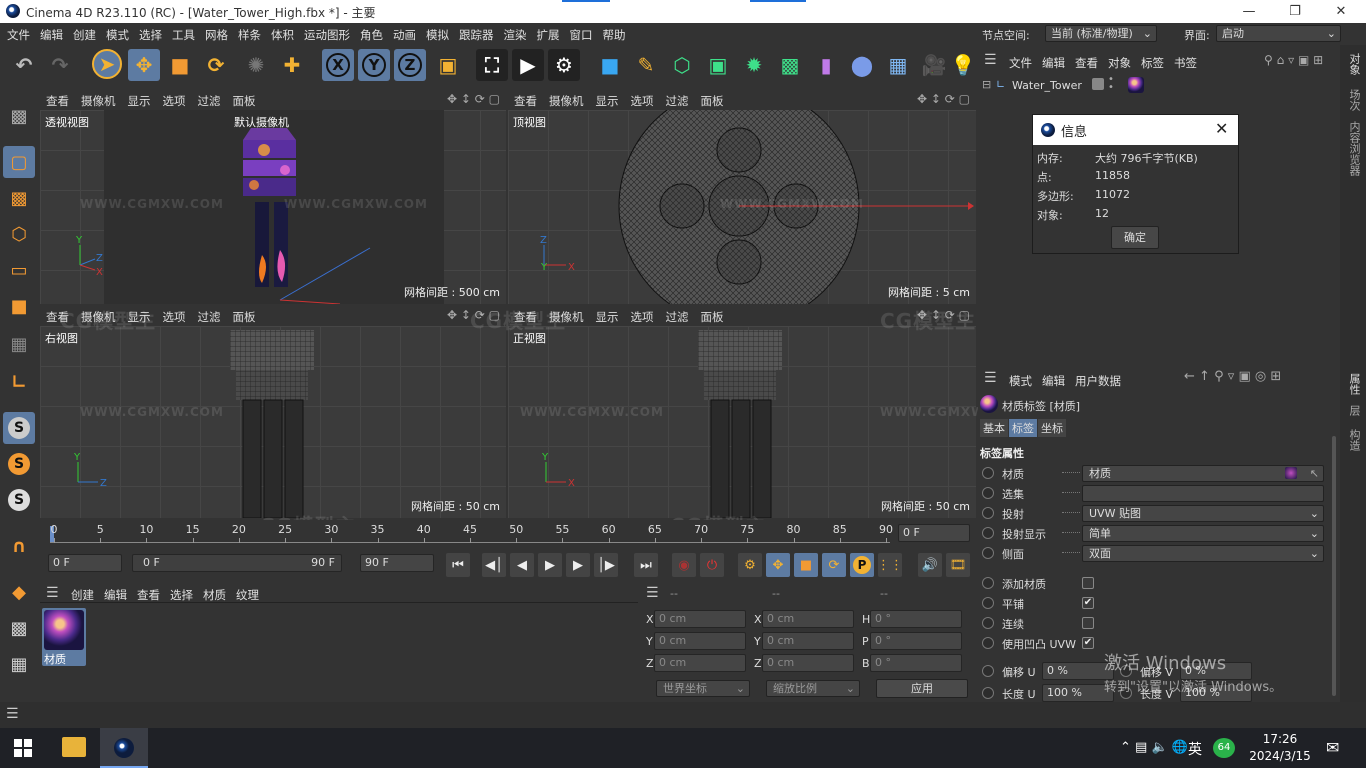  I want to click on up-arrow-icon: ↑, so click(1204, 376).